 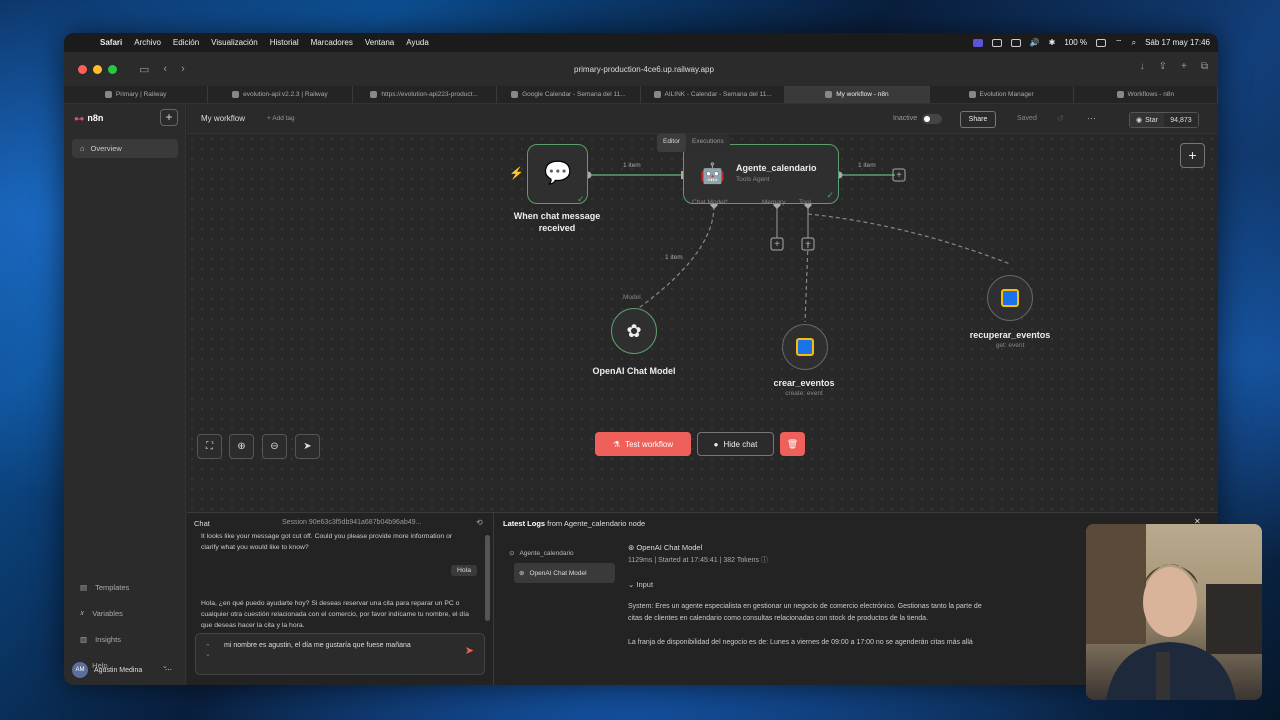 What do you see at coordinates (978, 119) in the screenshot?
I see `share-button: Share` at bounding box center [978, 119].